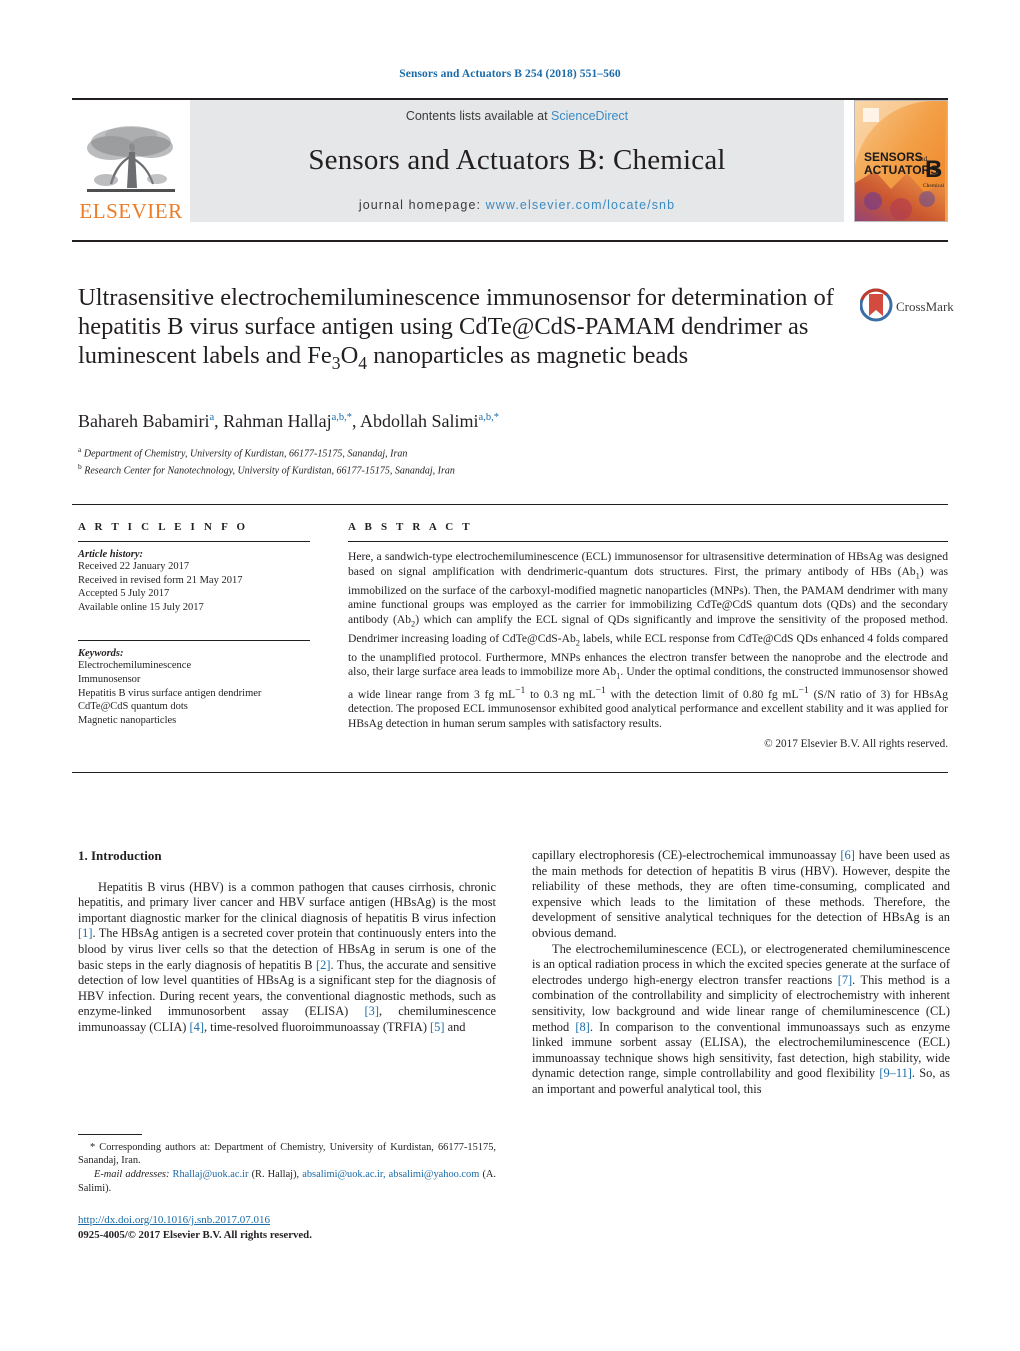 The image size is (1020, 1351). What do you see at coordinates (934, 186) in the screenshot?
I see `svg-text: Chemical` at bounding box center [934, 186].